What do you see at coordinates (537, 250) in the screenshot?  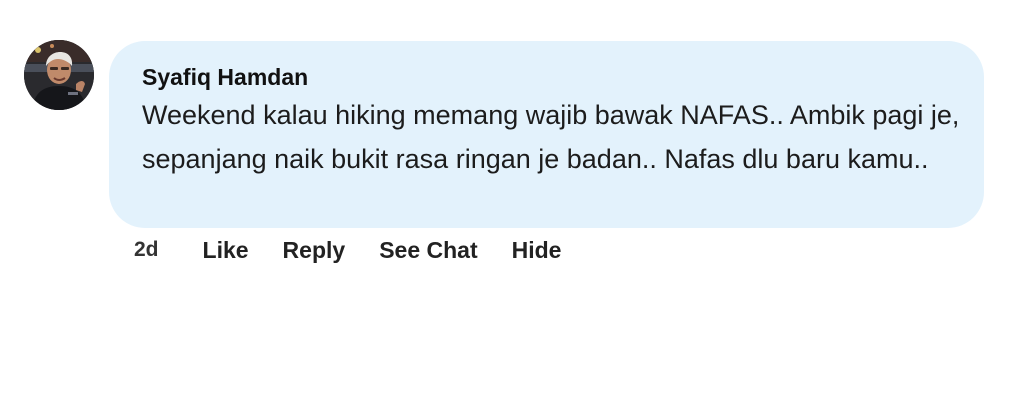 I see `hide-button: Hide` at bounding box center [537, 250].